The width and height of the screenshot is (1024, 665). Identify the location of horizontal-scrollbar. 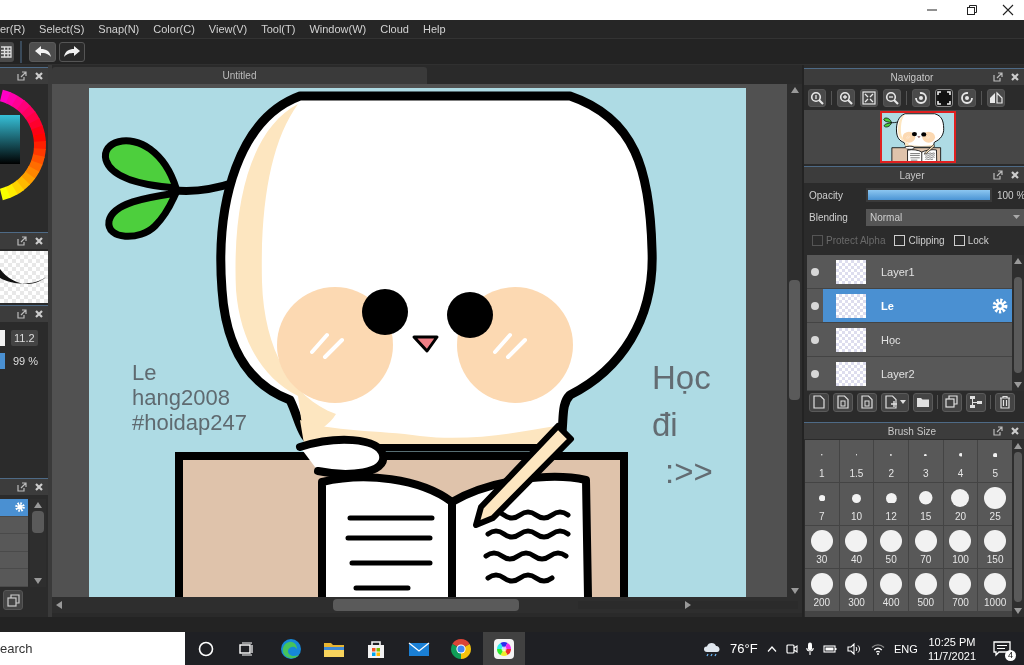
(427, 605).